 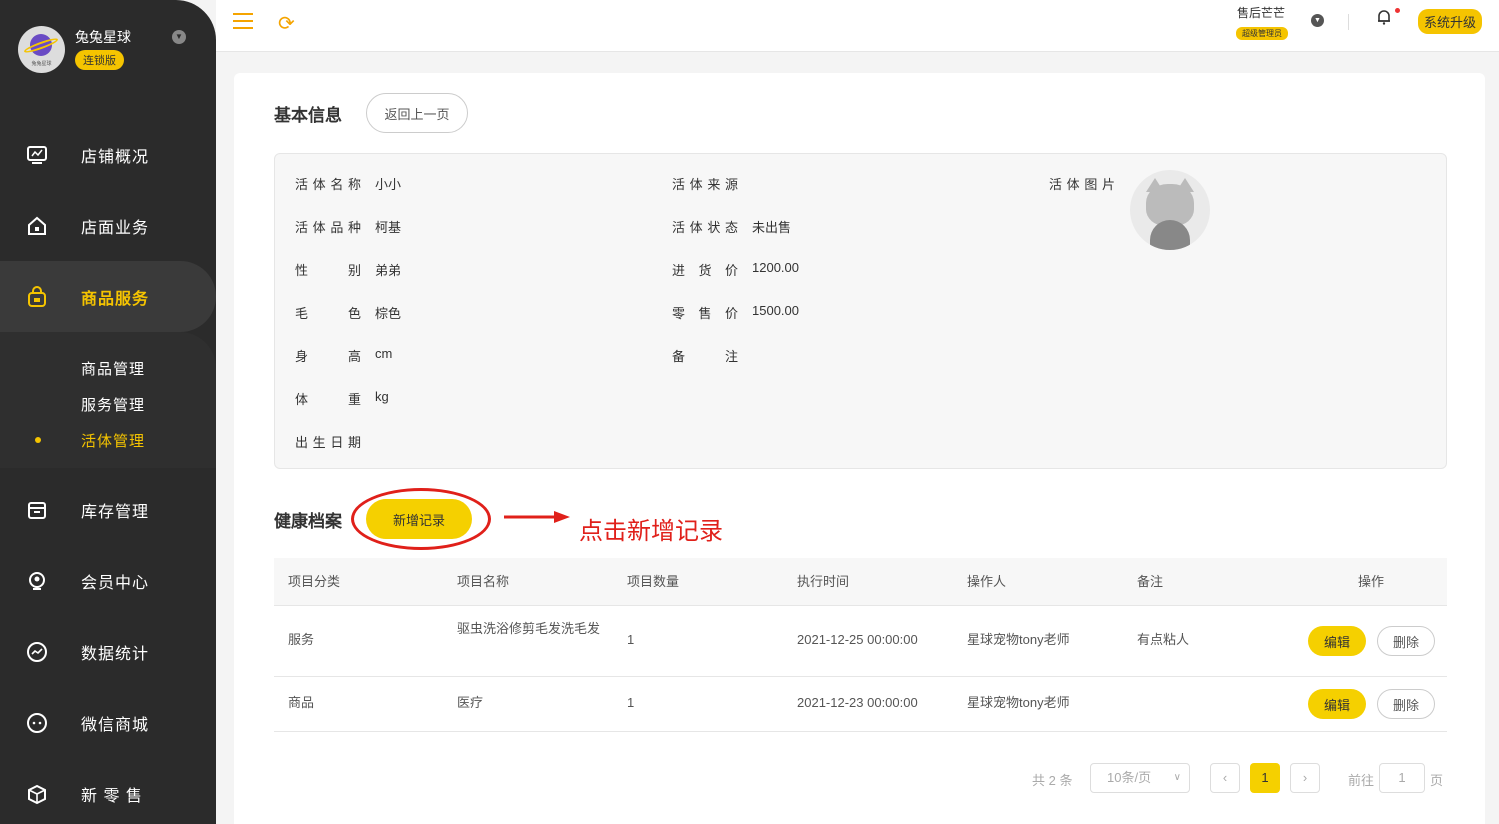 What do you see at coordinates (1397, 10) in the screenshot?
I see `notification-dot` at bounding box center [1397, 10].